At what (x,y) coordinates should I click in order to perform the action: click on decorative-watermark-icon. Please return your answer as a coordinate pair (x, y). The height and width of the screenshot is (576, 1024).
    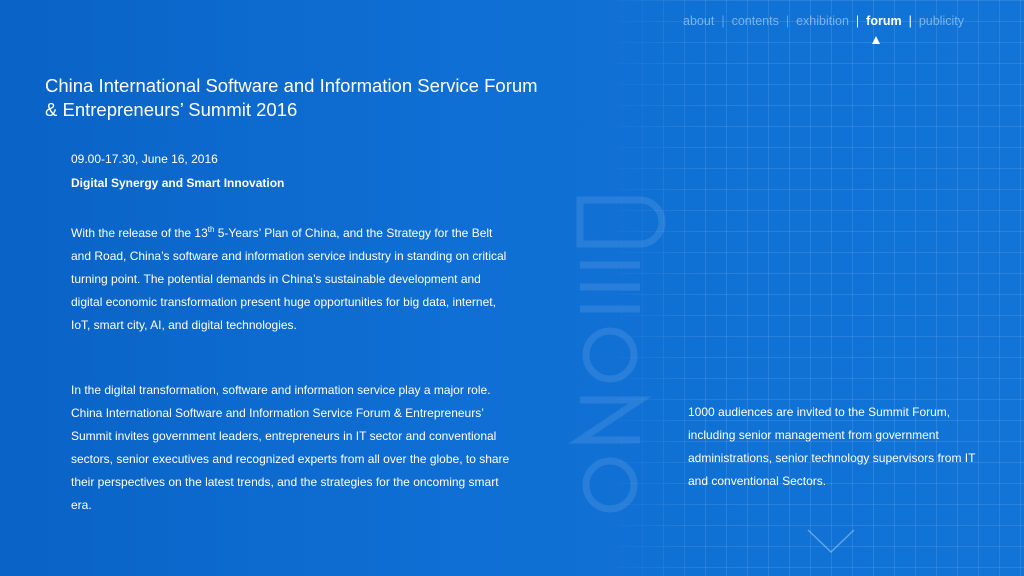
    Looking at the image, I should click on (617, 354).